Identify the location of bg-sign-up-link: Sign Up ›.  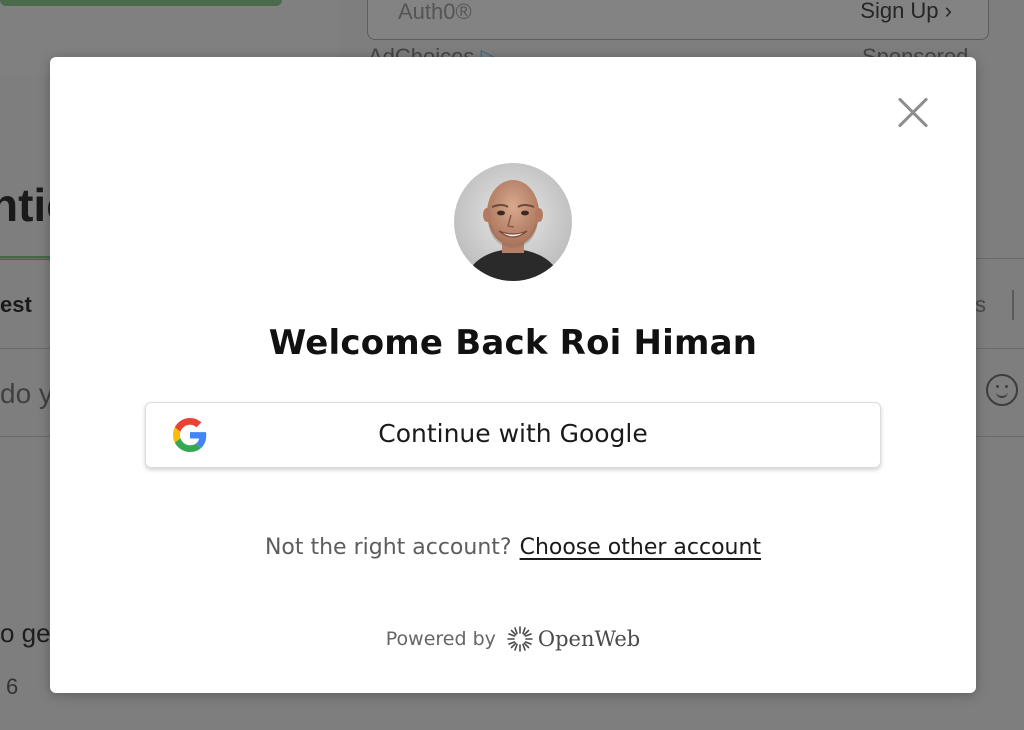
(906, 11).